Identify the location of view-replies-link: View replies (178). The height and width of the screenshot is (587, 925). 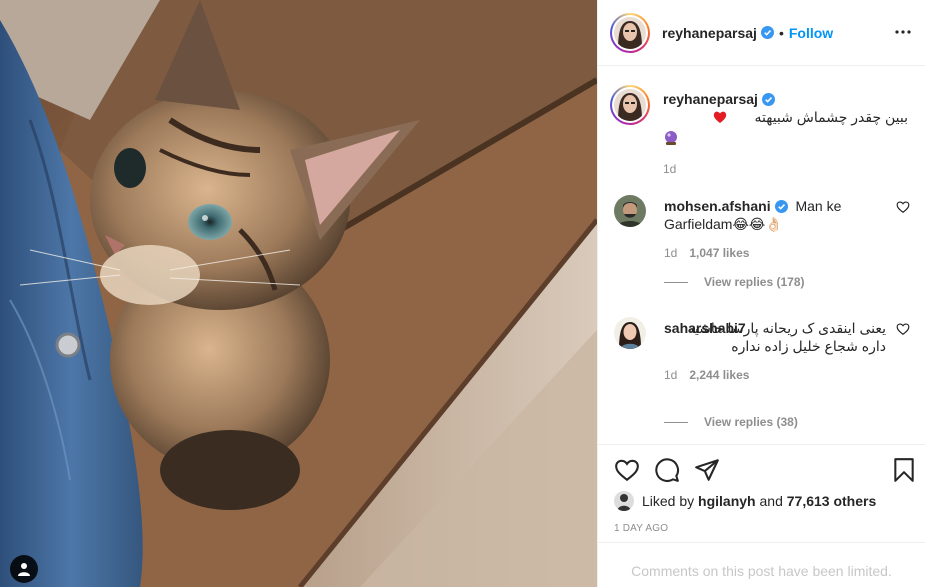
(734, 282).